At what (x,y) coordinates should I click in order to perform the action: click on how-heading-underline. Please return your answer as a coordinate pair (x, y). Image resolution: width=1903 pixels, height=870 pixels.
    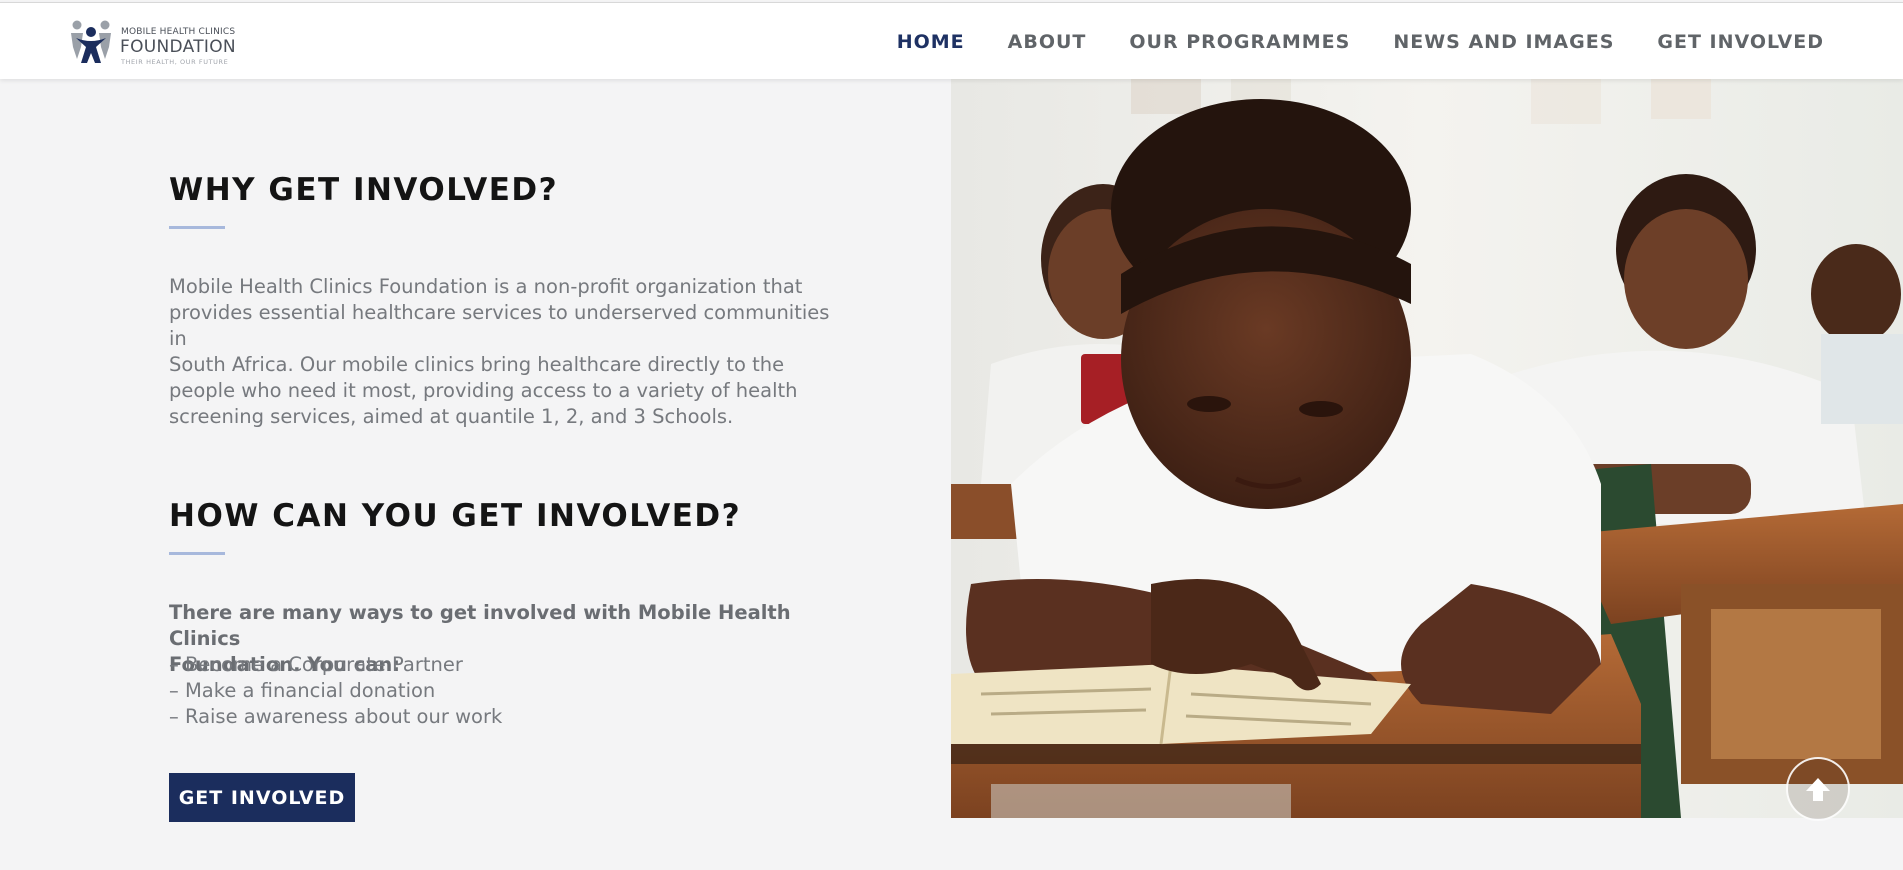
    Looking at the image, I should click on (197, 553).